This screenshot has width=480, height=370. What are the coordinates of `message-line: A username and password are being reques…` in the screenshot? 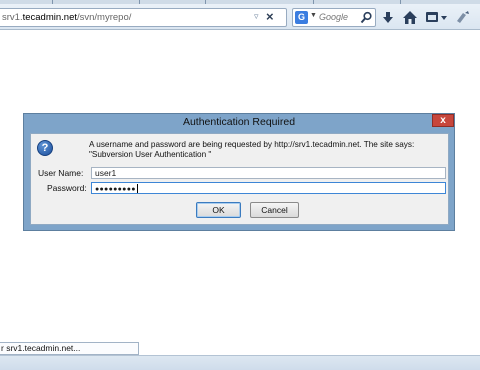 It's located at (252, 144).